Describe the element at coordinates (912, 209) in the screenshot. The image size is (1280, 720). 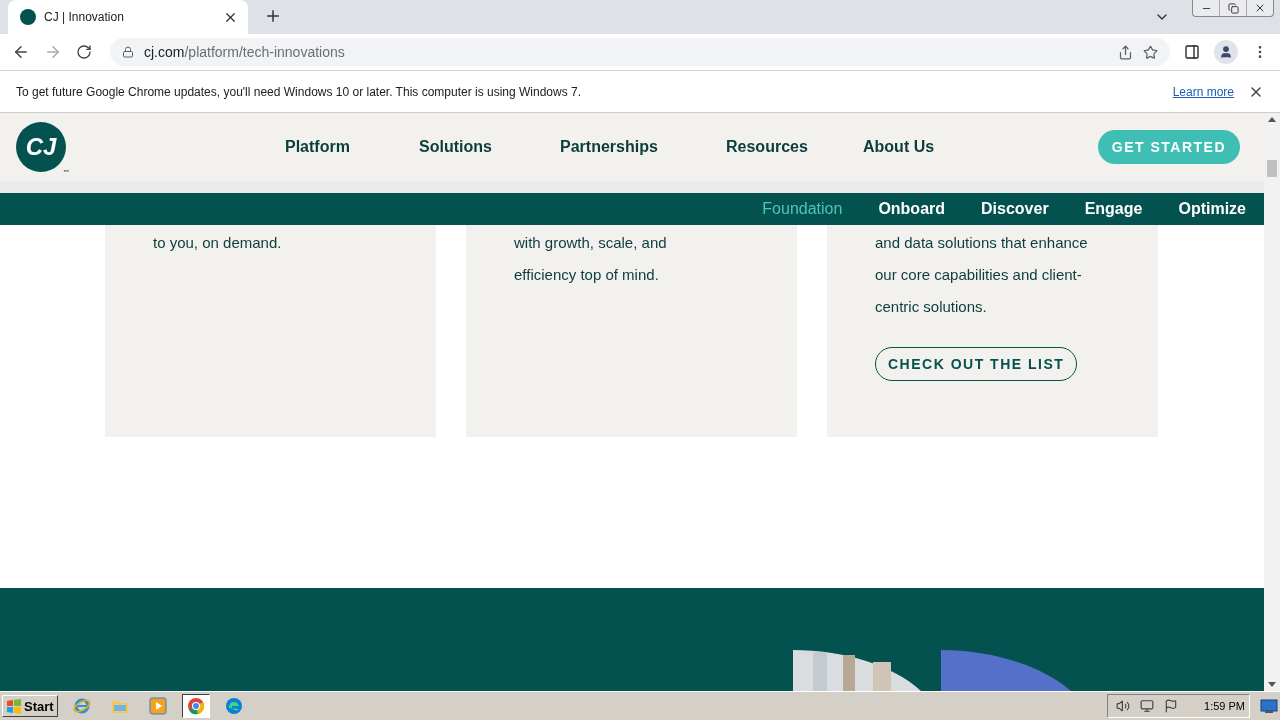
I see `sub-nav-link: Onboard` at that location.